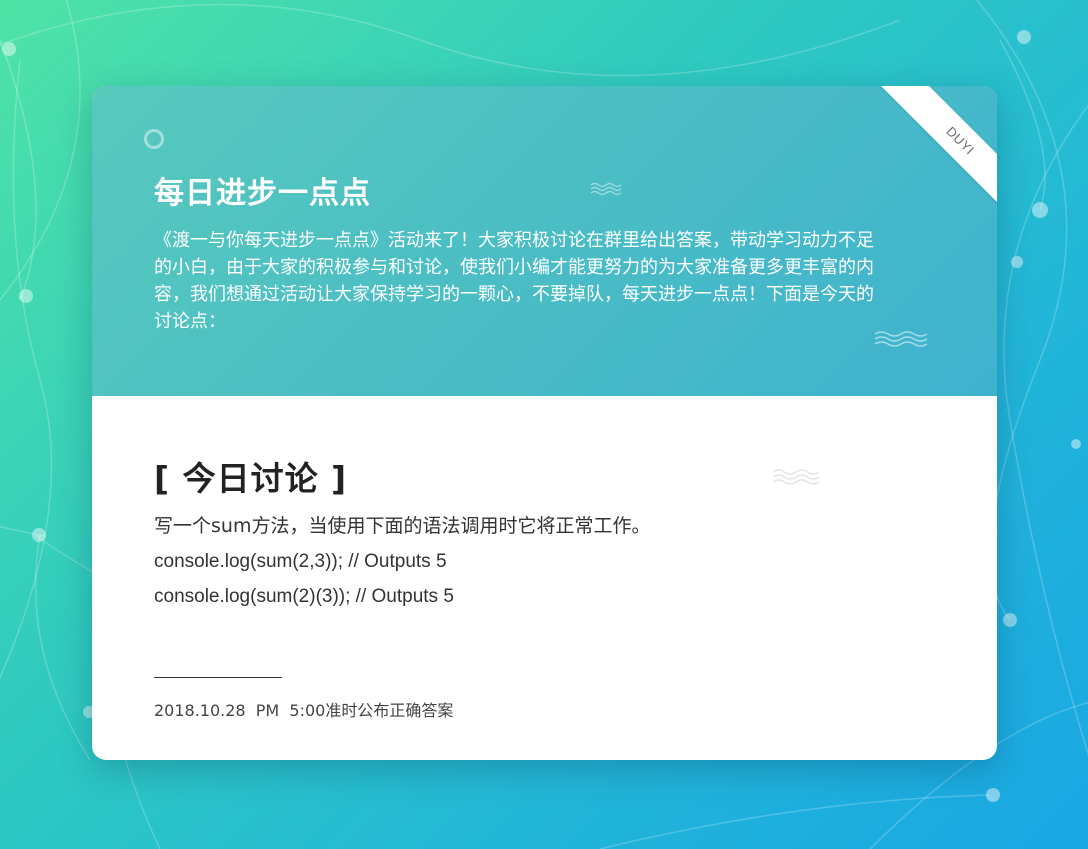  I want to click on code-line: console.log(sum(2)(3)); // Outputs 5, so click(304, 596).